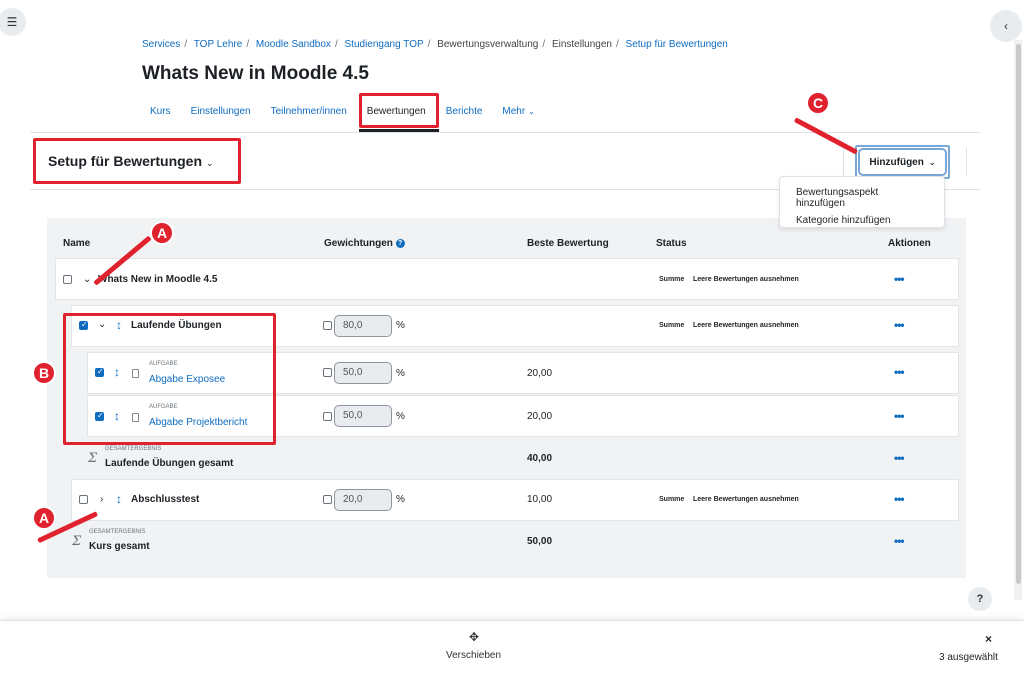 The height and width of the screenshot is (675, 1024). I want to click on tab-teilnehmer: Teilnehmer/innen, so click(309, 113).